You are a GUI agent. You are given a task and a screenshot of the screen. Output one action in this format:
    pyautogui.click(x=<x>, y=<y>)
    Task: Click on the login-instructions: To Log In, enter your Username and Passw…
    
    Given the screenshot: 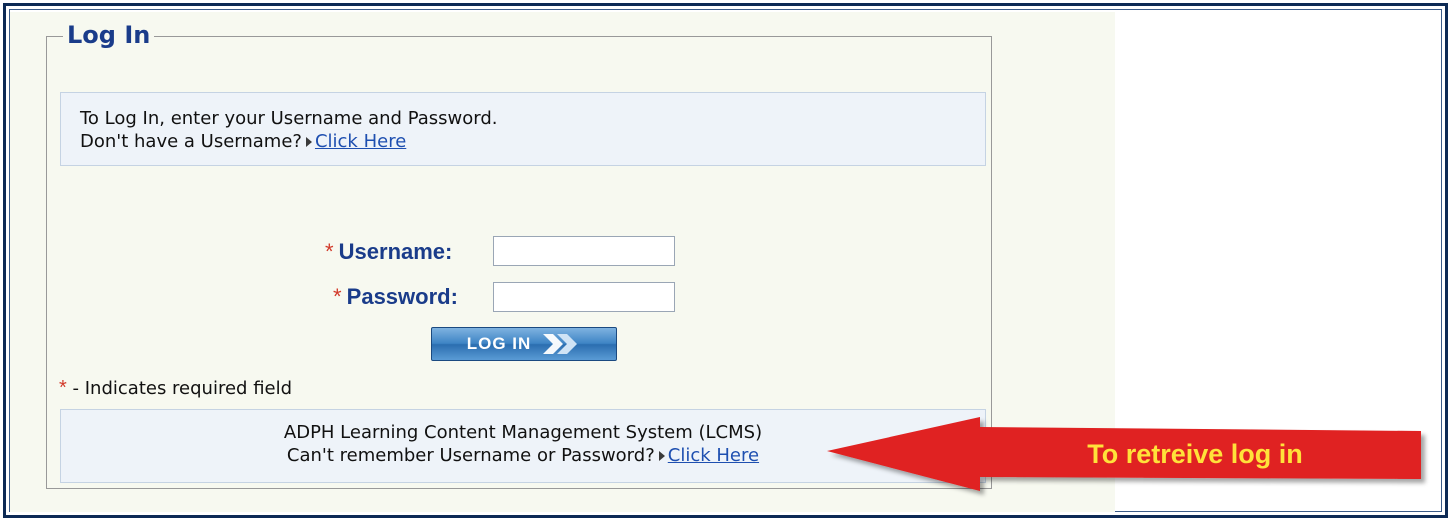 What is the action you would take?
    pyautogui.click(x=523, y=129)
    